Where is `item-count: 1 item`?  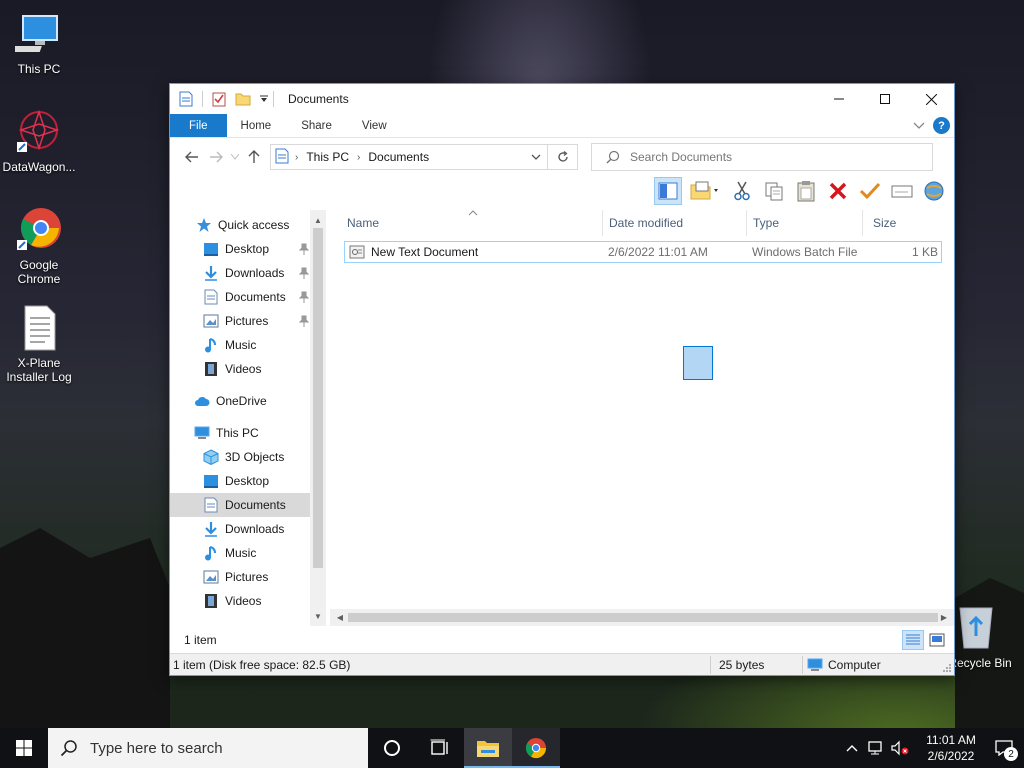
item-count: 1 item is located at coordinates (200, 640).